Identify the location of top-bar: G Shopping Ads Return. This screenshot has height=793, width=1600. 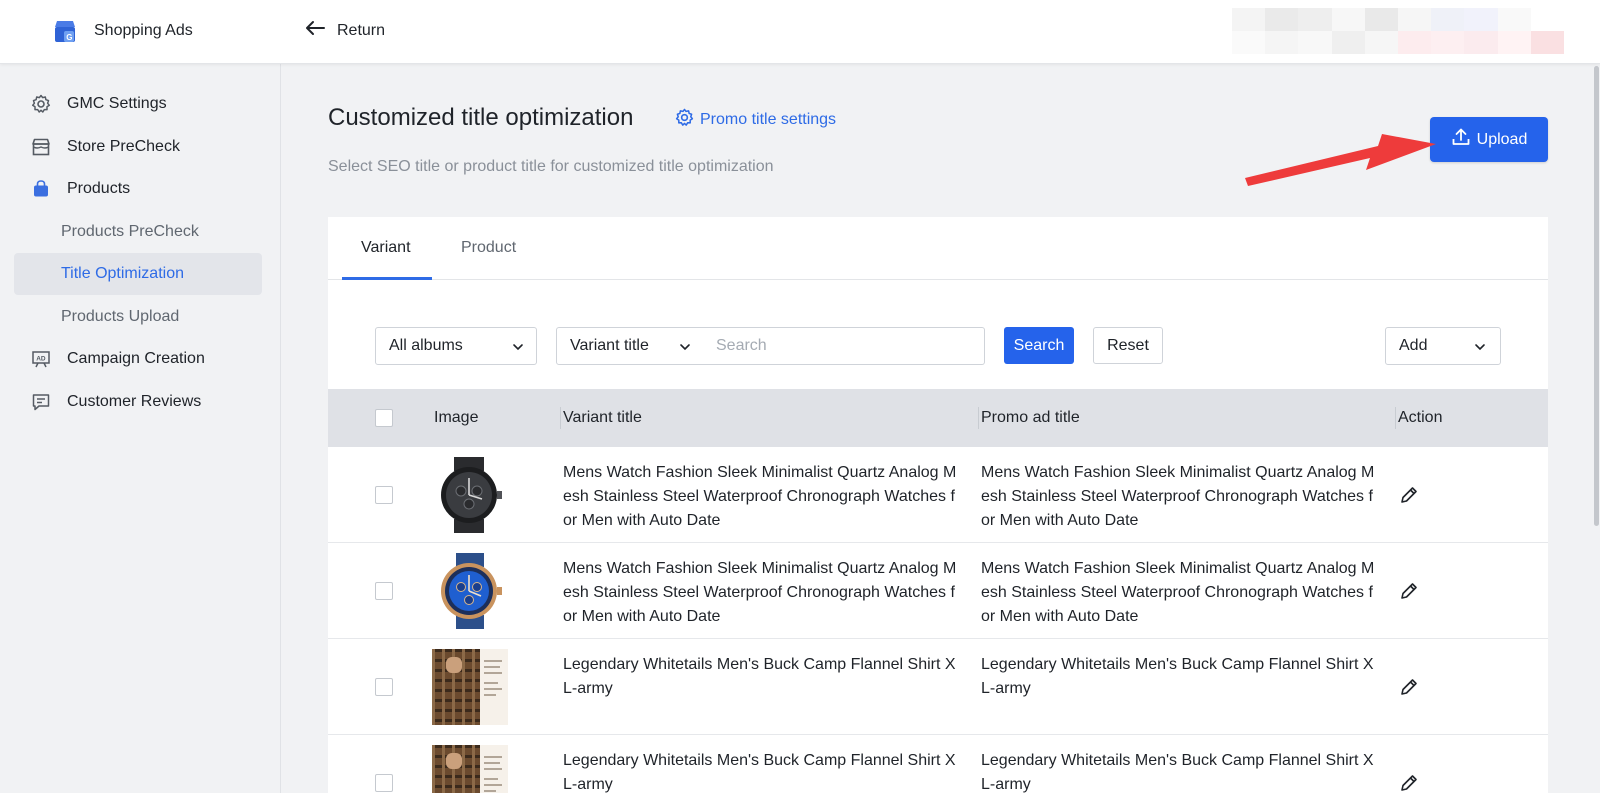
(800, 32).